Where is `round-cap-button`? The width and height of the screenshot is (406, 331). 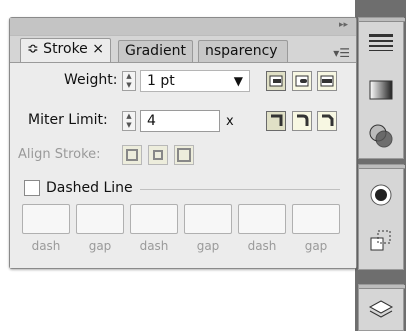
round-cap-button is located at coordinates (302, 81).